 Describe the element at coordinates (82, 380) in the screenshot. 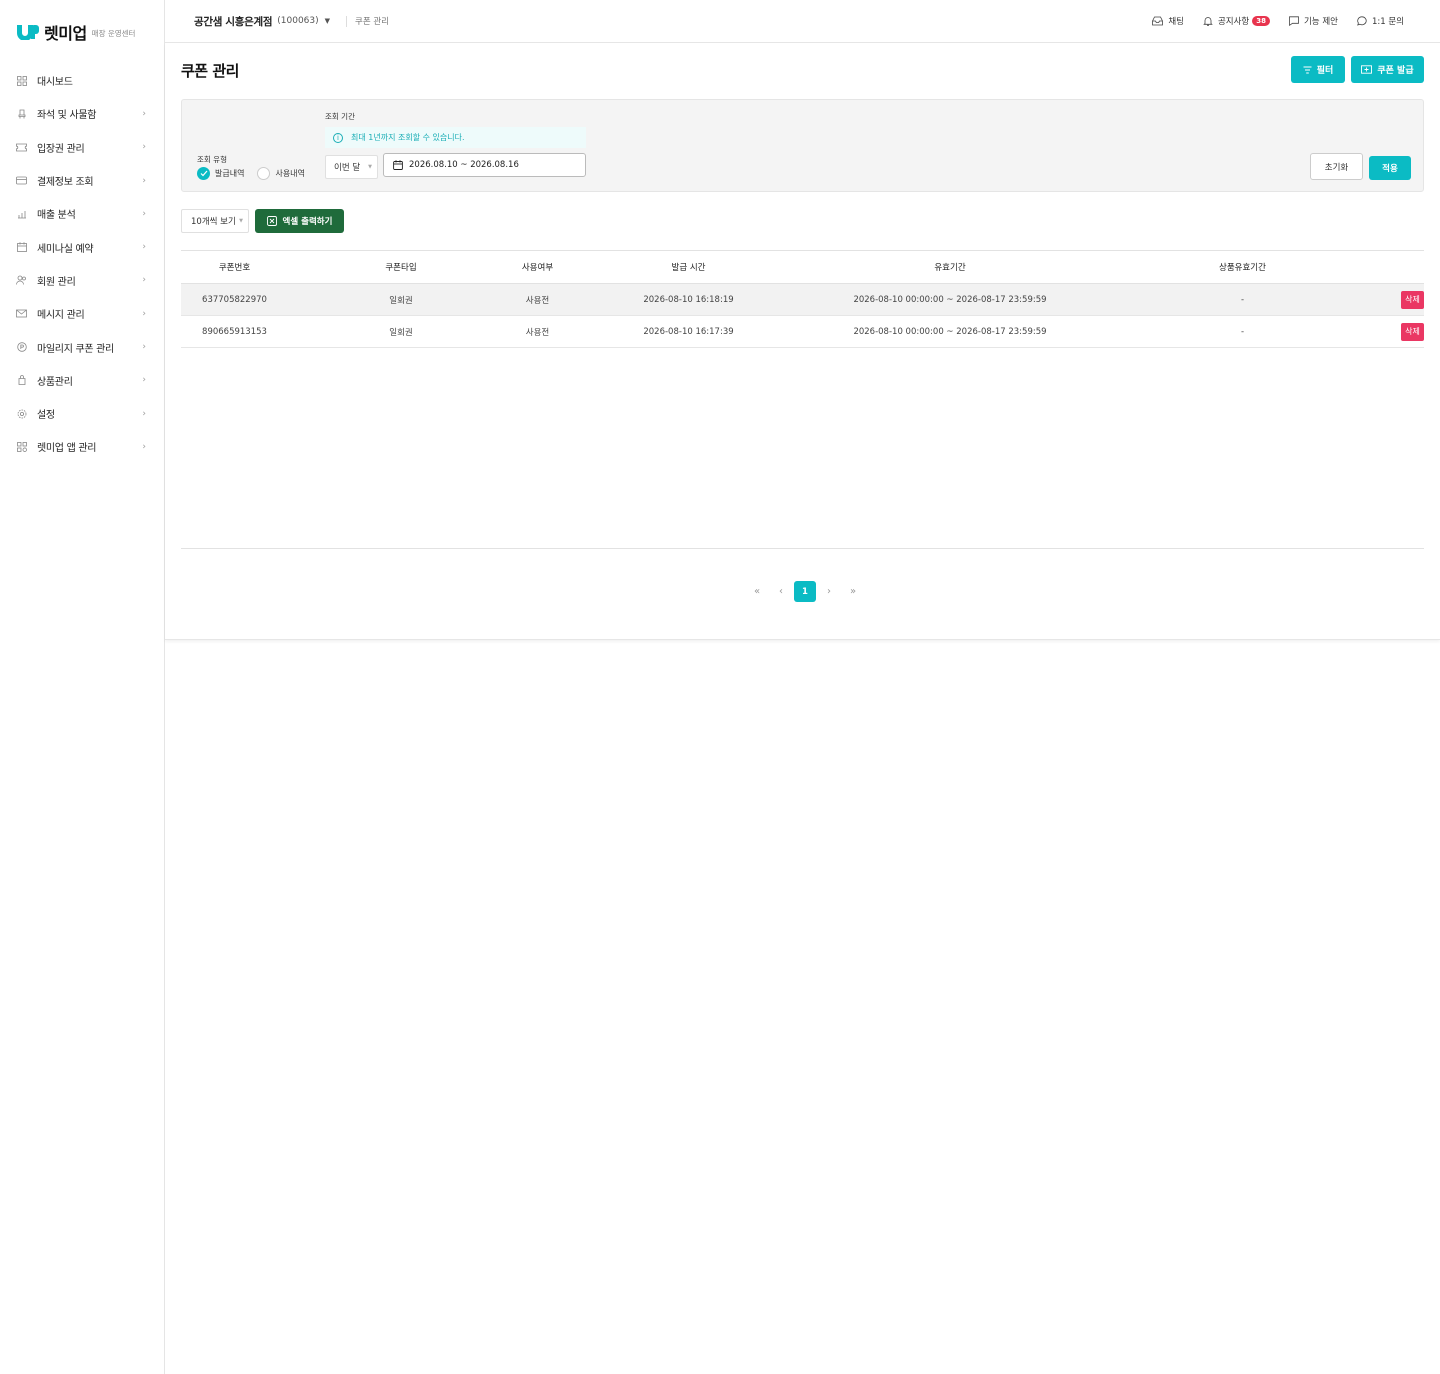

I see `sidebar-item-products: 상품관리 ›` at that location.